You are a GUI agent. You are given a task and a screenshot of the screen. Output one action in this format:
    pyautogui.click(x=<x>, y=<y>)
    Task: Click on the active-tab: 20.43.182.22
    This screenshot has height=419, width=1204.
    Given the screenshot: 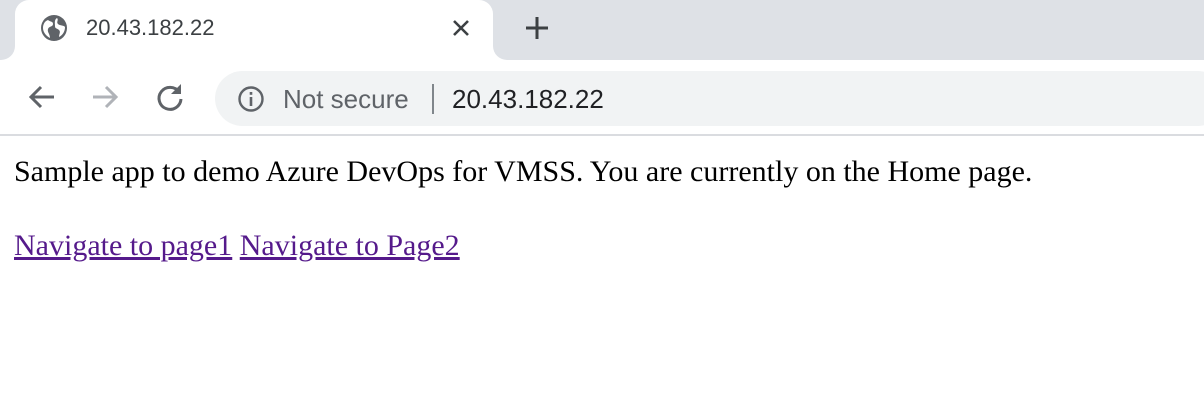 What is the action you would take?
    pyautogui.click(x=254, y=30)
    